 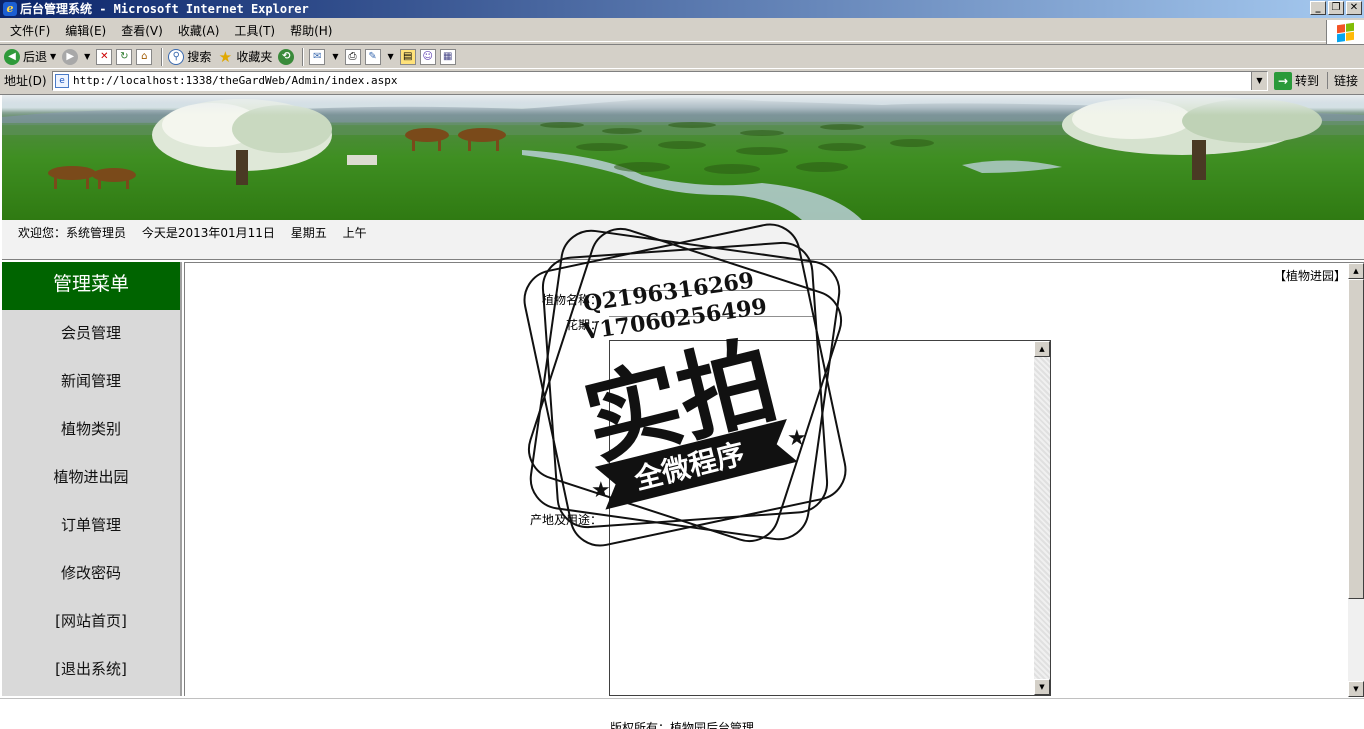 I want to click on sidebar-item-change-password: 修改密码, so click(x=91, y=574).